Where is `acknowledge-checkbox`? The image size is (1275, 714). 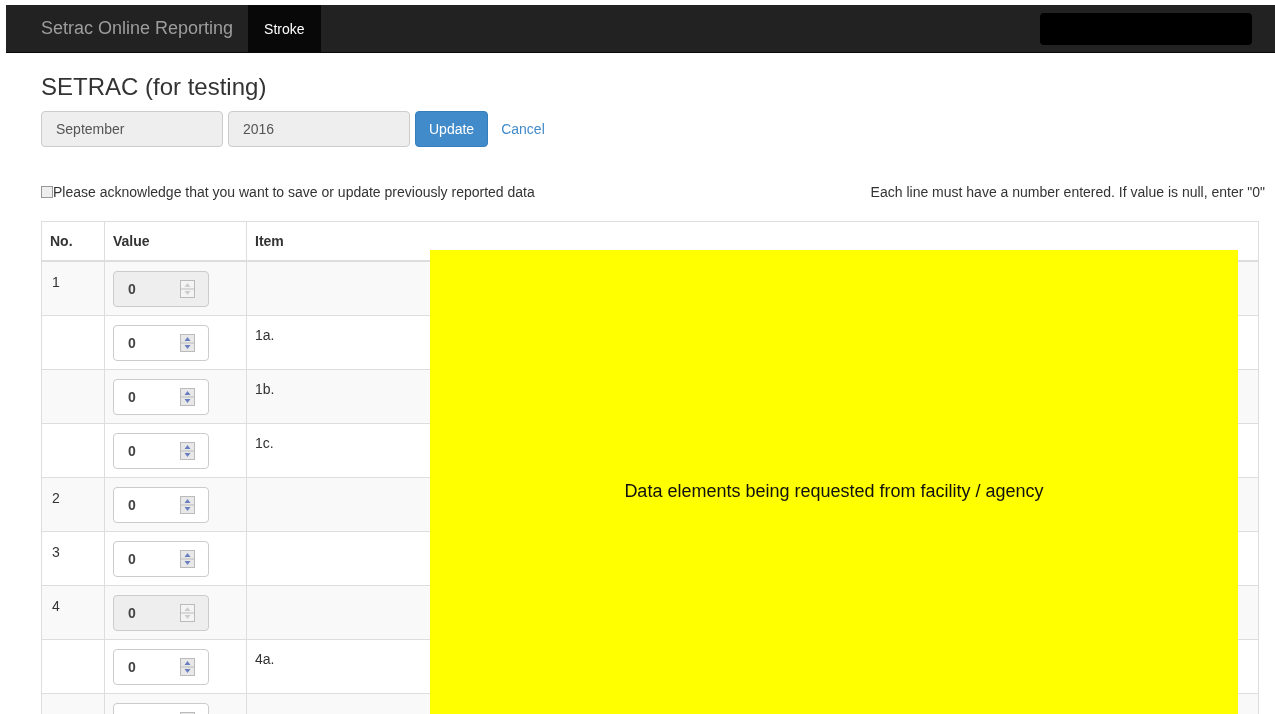
acknowledge-checkbox is located at coordinates (47, 192).